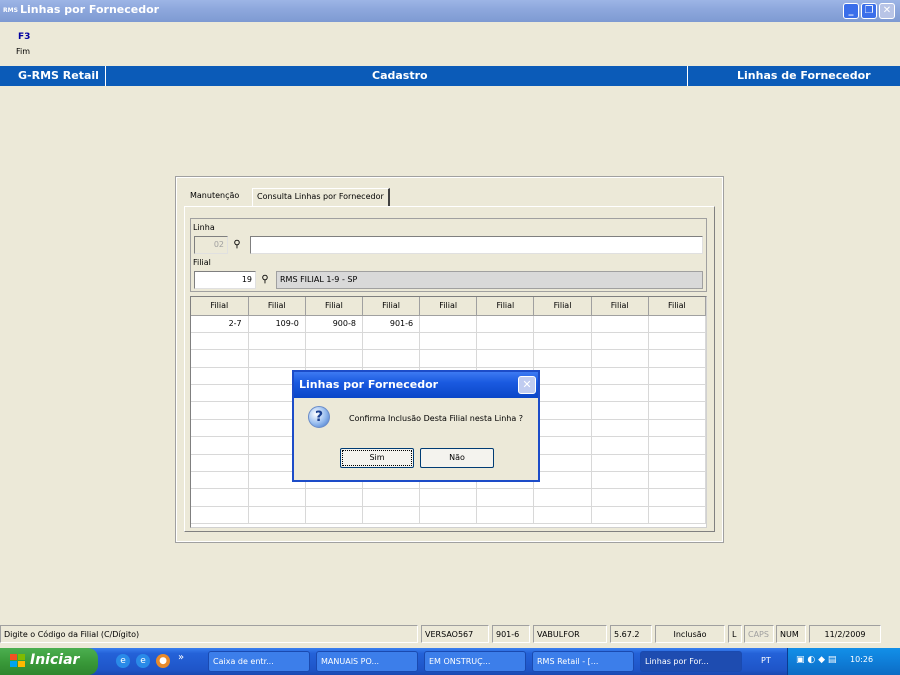  Describe the element at coordinates (220, 324) in the screenshot. I see `table-cell: 2-7` at that location.